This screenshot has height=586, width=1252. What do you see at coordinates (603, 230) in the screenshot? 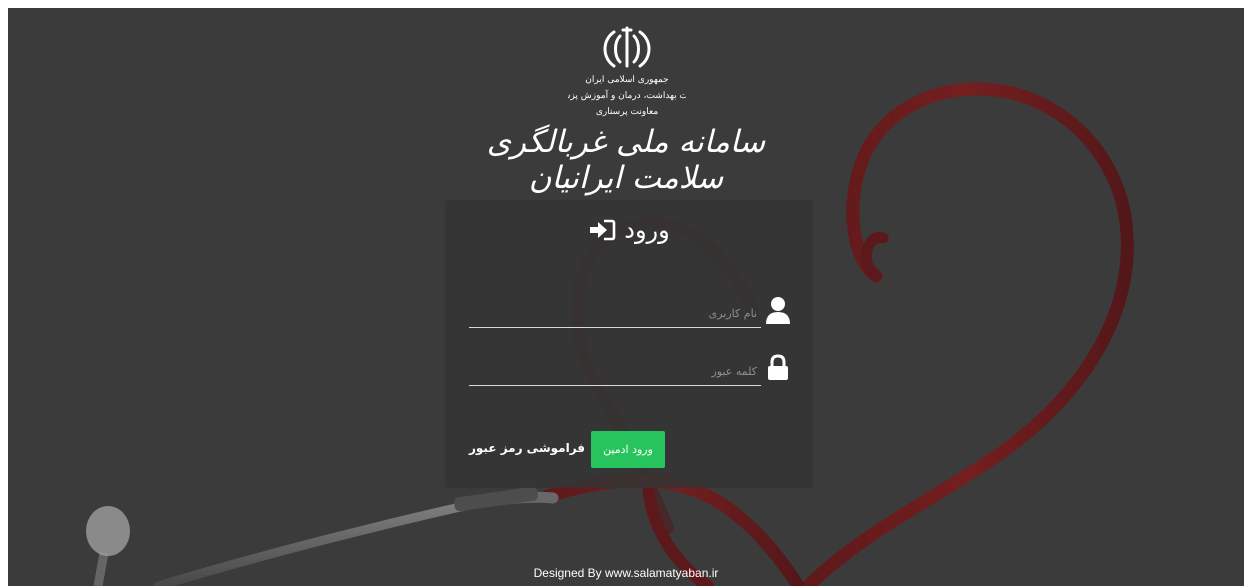
I see `sign-in-icon` at bounding box center [603, 230].